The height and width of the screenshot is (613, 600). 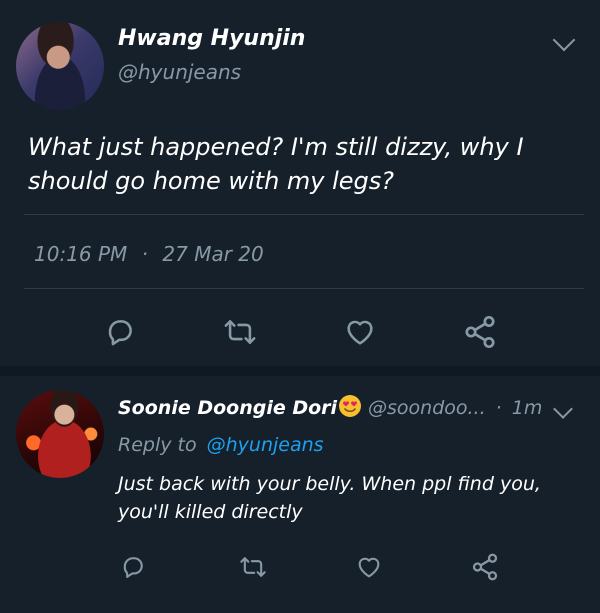 I want to click on reply-author-avatar, so click(x=60, y=434).